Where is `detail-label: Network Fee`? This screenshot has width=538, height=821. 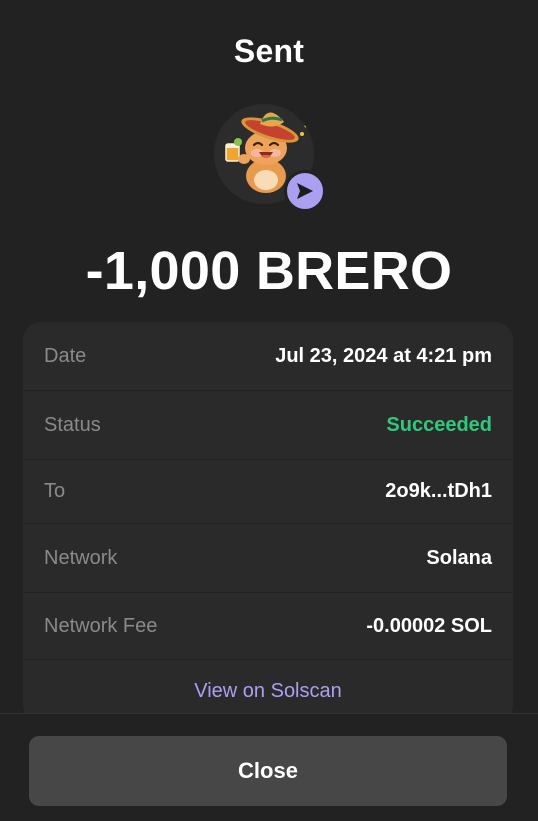
detail-label: Network Fee is located at coordinates (101, 625).